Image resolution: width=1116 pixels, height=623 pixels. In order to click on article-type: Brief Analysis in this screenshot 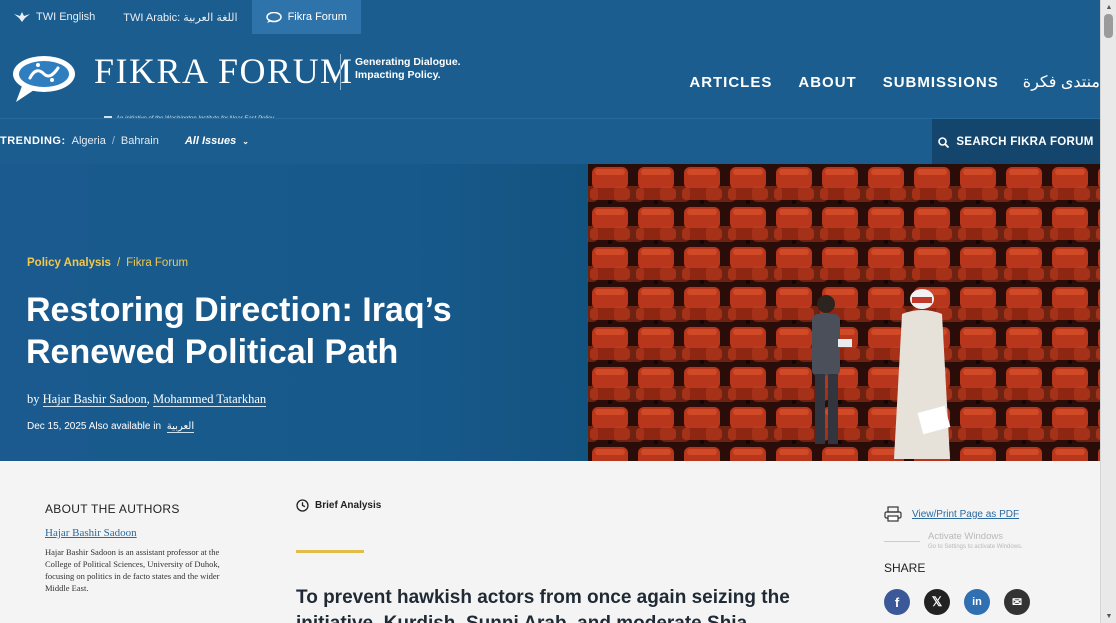, I will do `click(338, 505)`.